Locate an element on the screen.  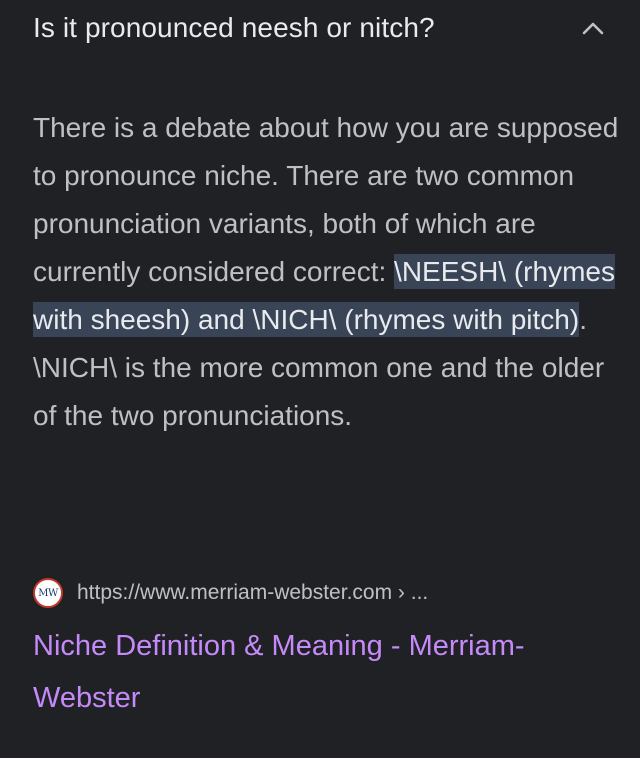
question-header: Is it pronounced neesh or nitch? is located at coordinates (320, 28).